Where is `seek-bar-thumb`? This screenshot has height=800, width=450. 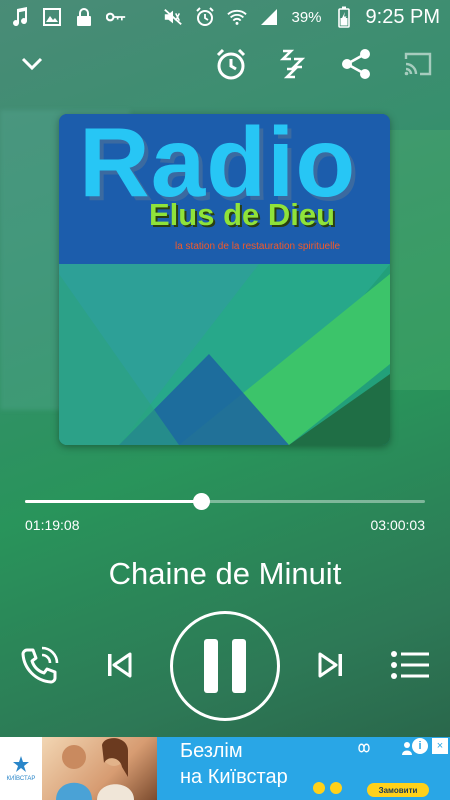
seek-bar-thumb is located at coordinates (201, 501).